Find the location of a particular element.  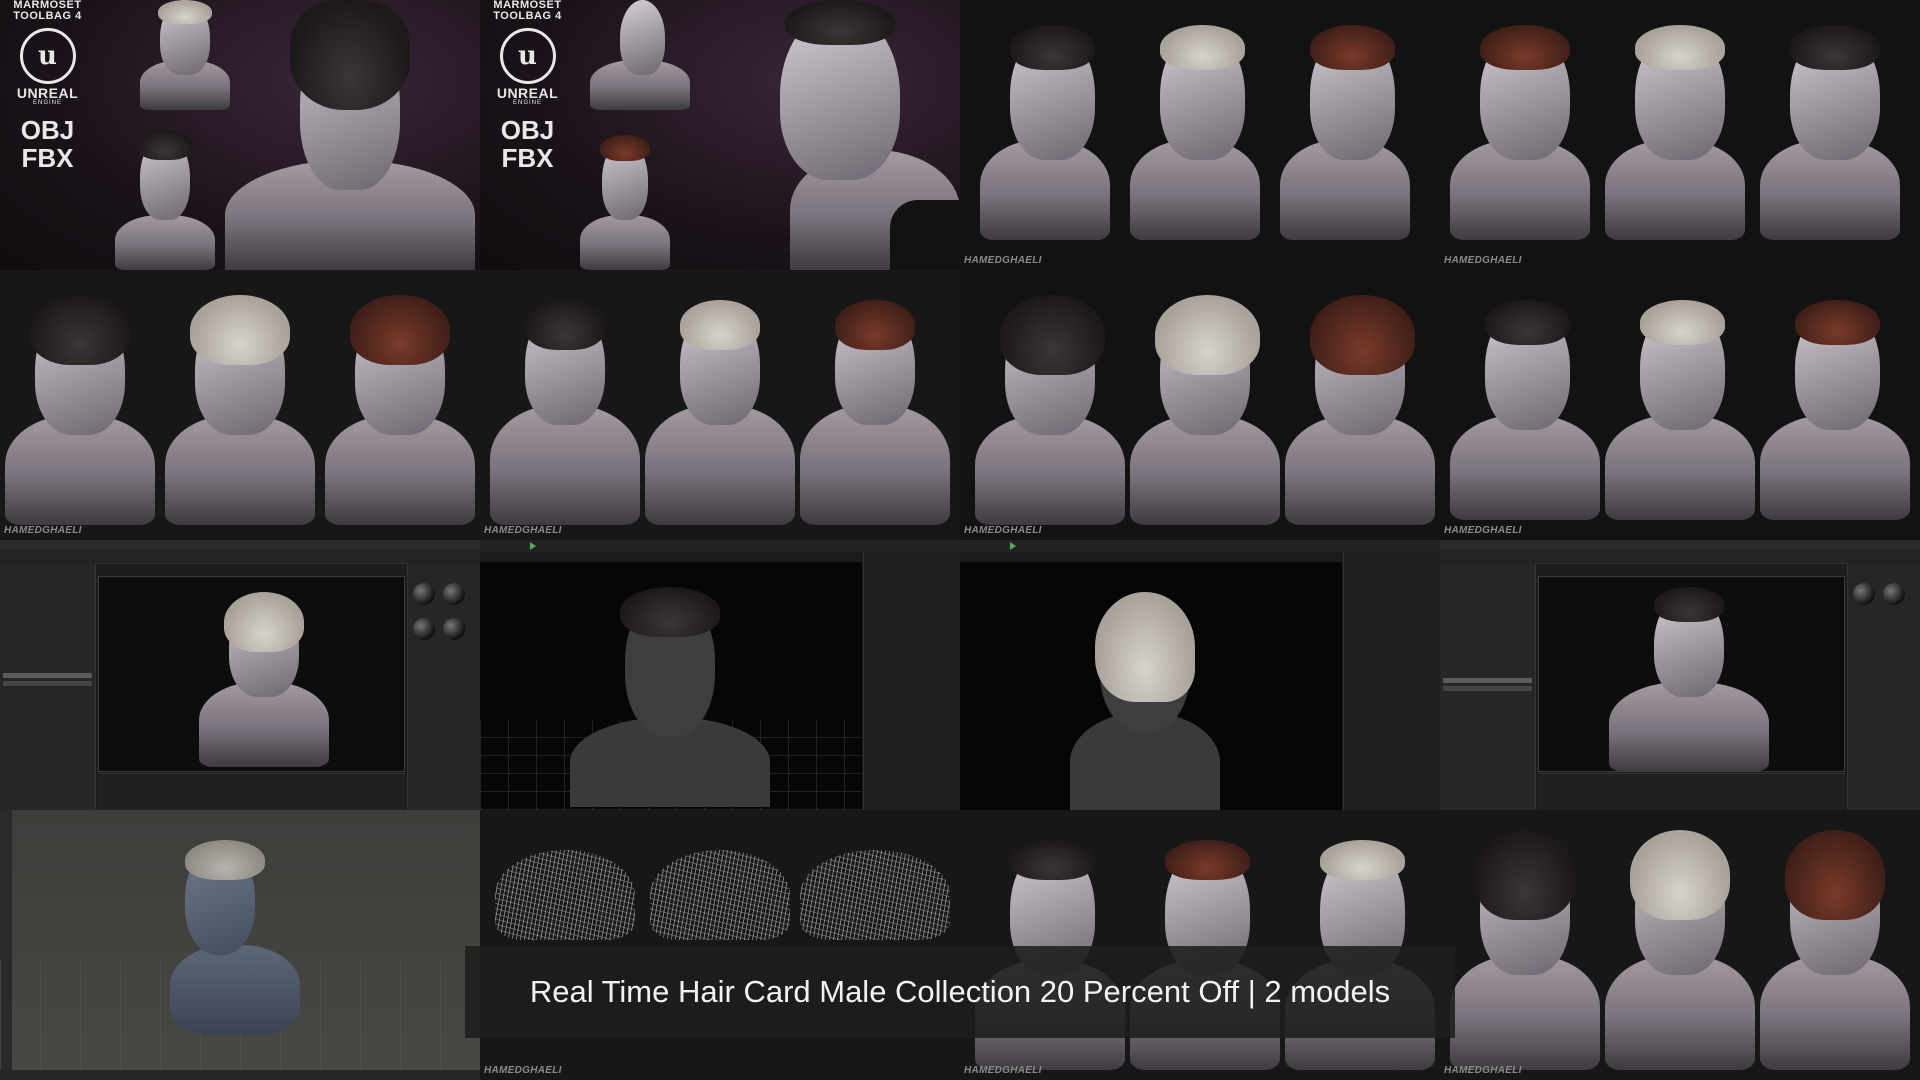

unreal-label: UNREAL is located at coordinates (47, 93).